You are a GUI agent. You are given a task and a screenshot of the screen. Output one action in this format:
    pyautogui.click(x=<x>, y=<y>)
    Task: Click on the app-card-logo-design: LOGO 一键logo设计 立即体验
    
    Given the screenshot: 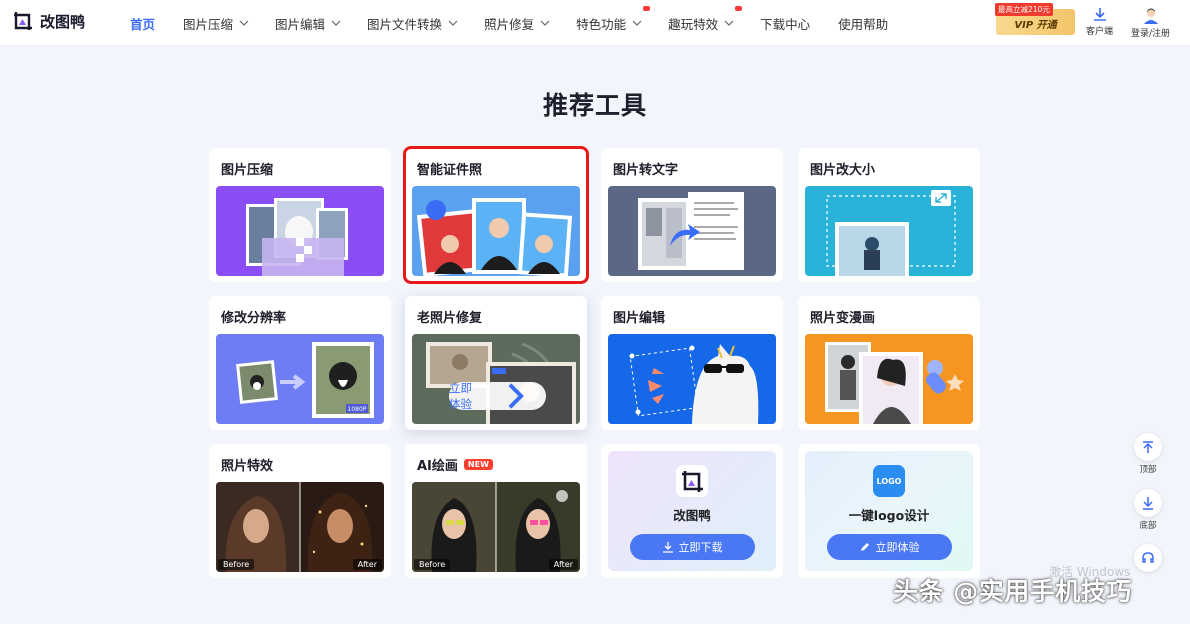 What is the action you would take?
    pyautogui.click(x=889, y=511)
    